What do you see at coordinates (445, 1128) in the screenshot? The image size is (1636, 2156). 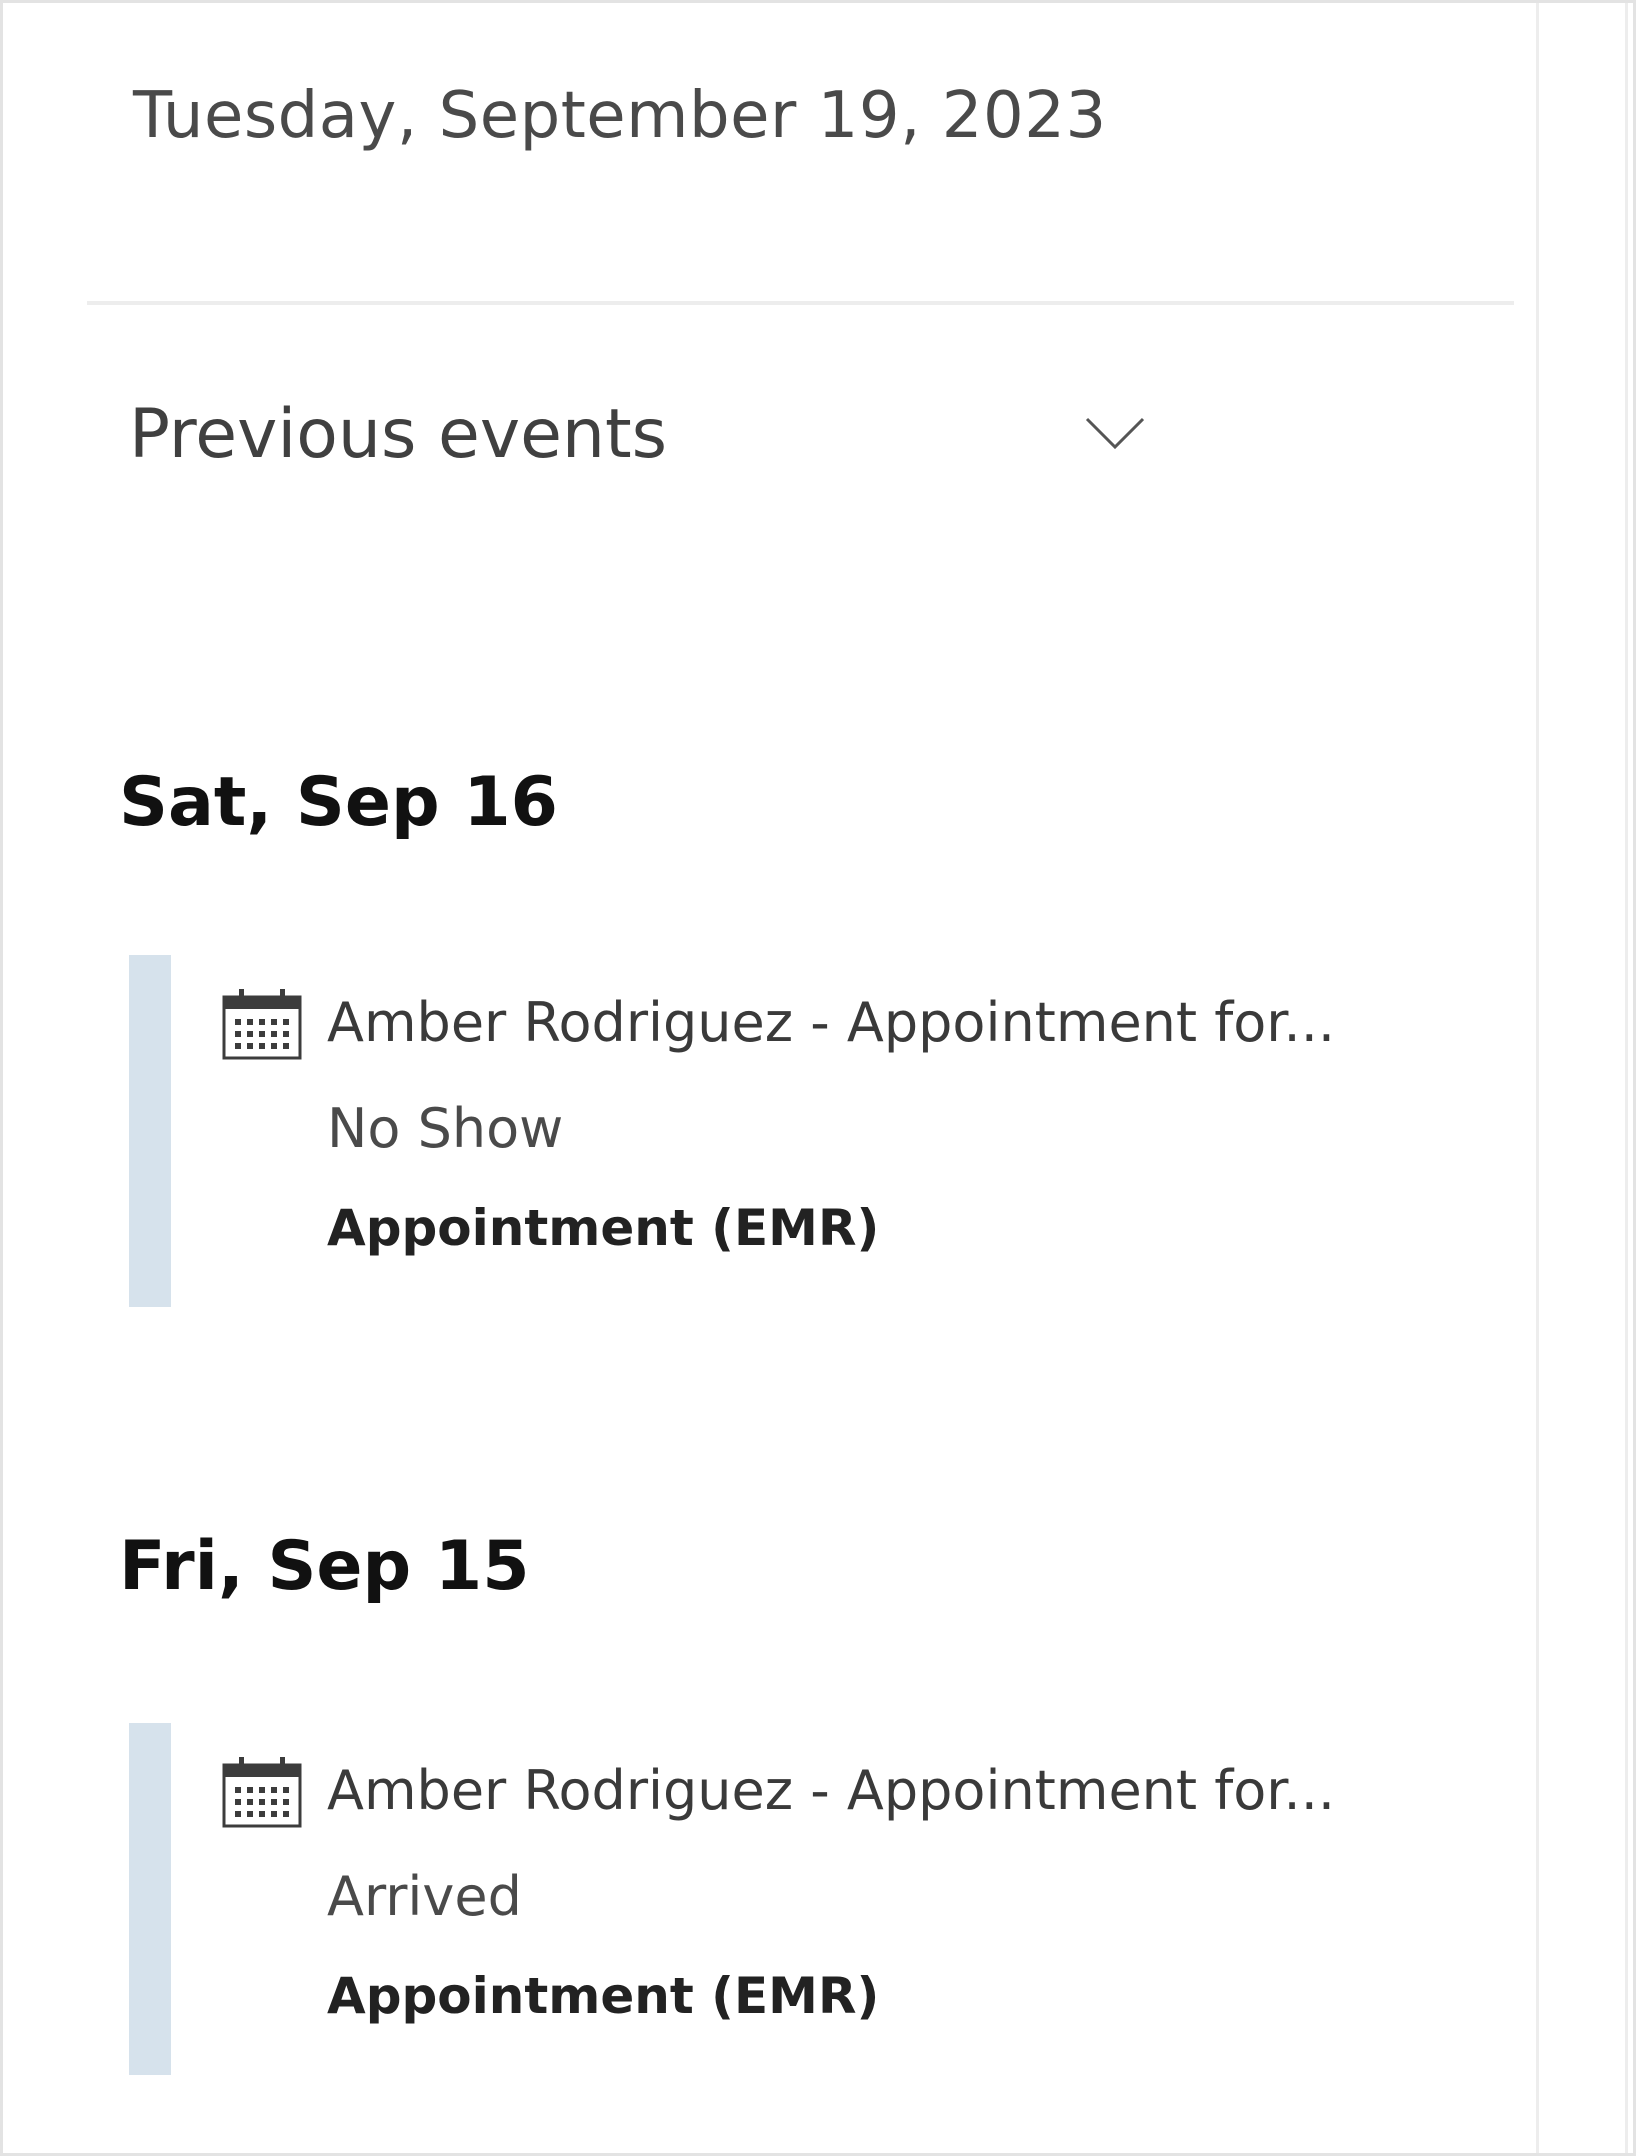 I see `event-status: No Show` at bounding box center [445, 1128].